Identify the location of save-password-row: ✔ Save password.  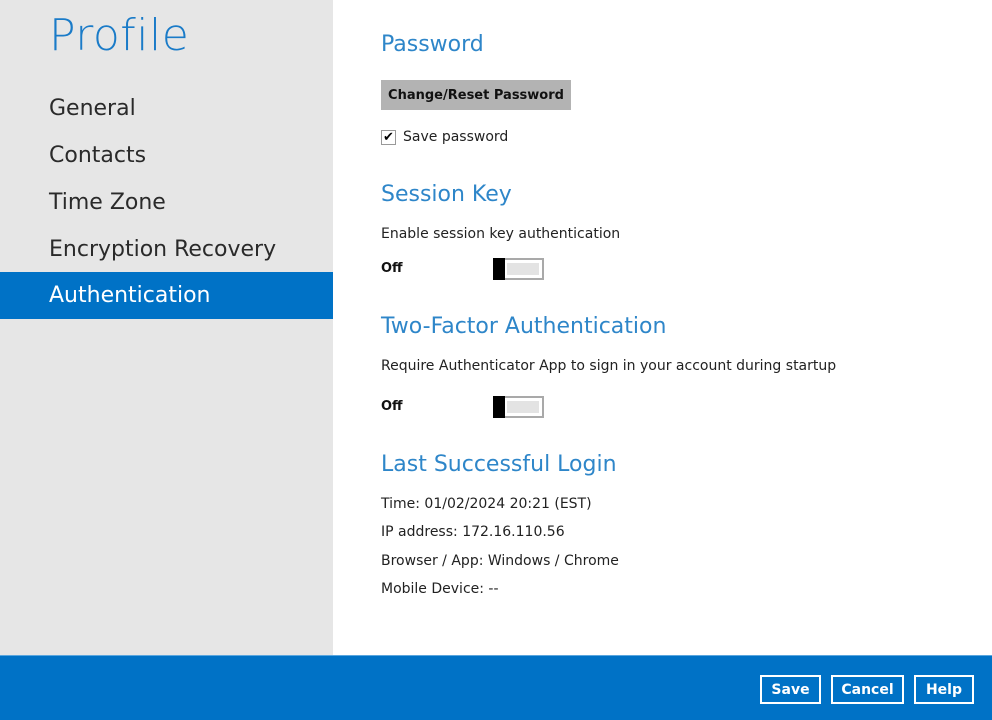
(444, 137).